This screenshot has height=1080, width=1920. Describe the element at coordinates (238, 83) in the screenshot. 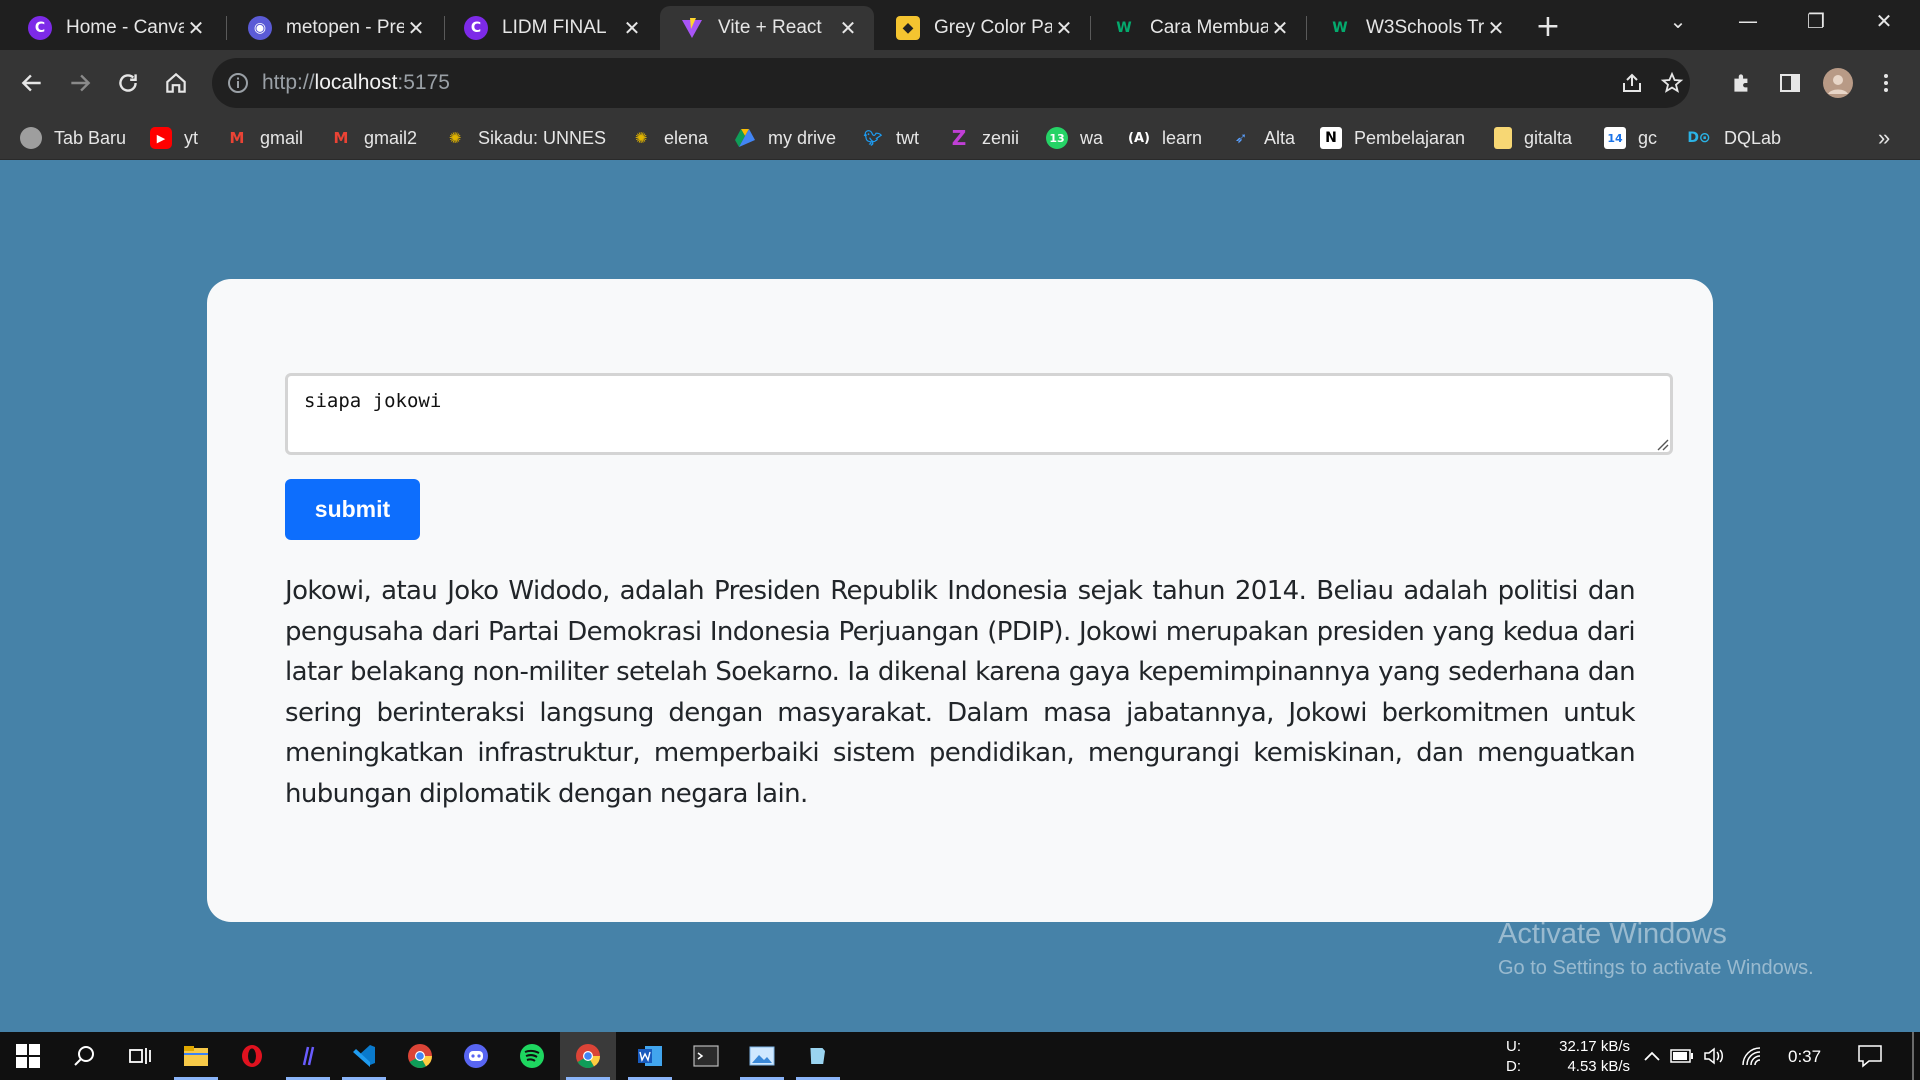

I see `info-icon` at that location.